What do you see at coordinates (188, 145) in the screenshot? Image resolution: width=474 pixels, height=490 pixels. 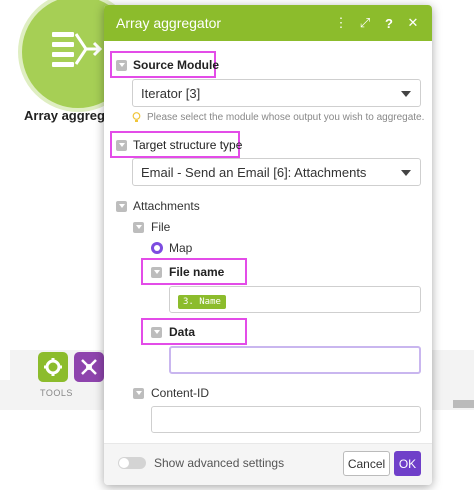 I see `target-structure-label: Target structure type` at bounding box center [188, 145].